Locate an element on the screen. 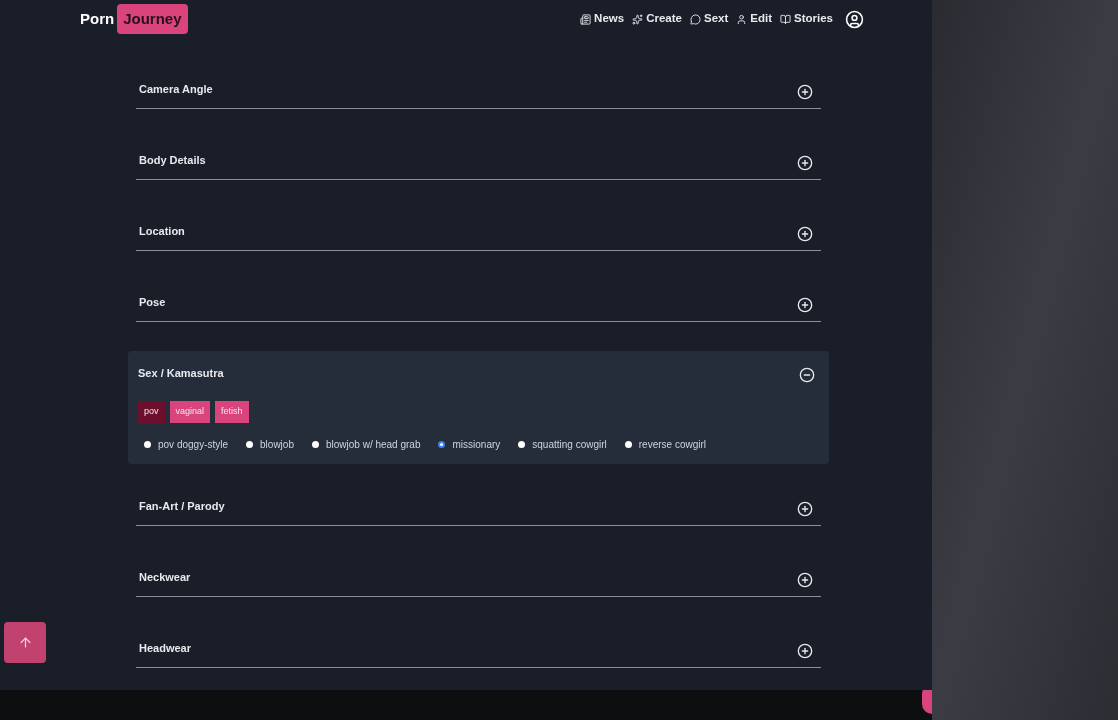 The height and width of the screenshot is (720, 1118). tag: fetish is located at coordinates (232, 412).